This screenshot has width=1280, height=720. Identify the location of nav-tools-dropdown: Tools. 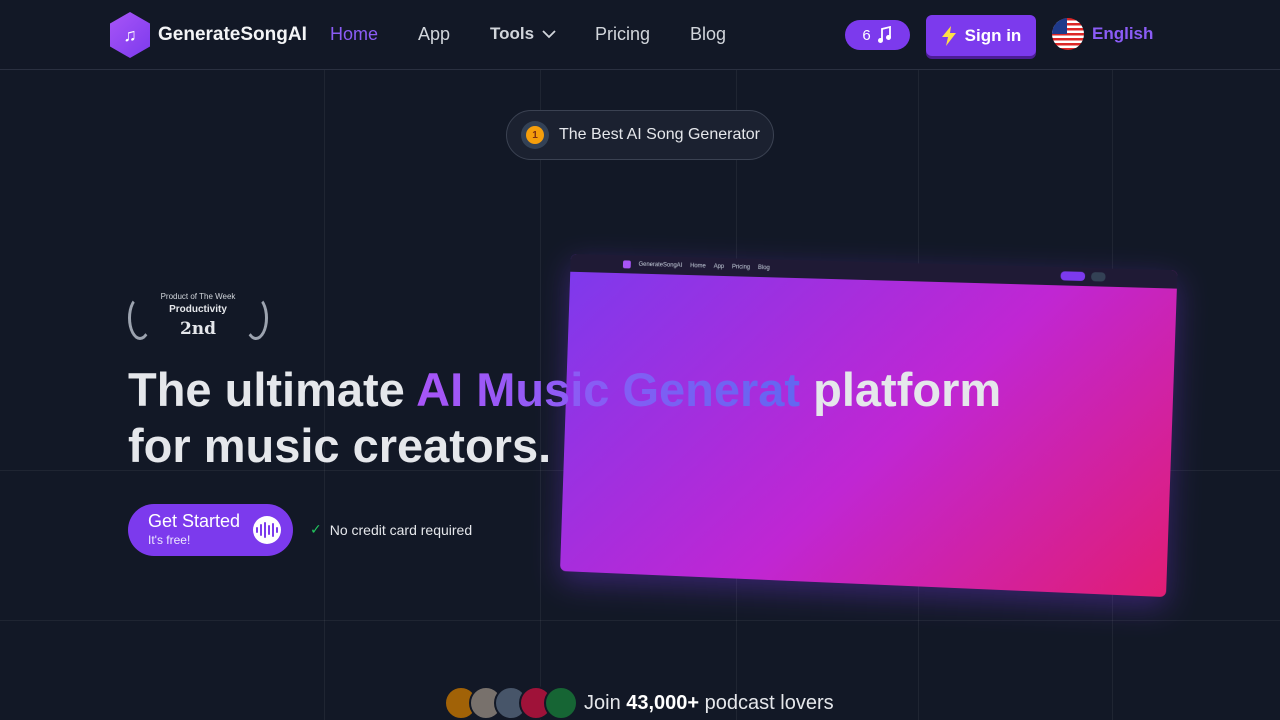
(523, 34).